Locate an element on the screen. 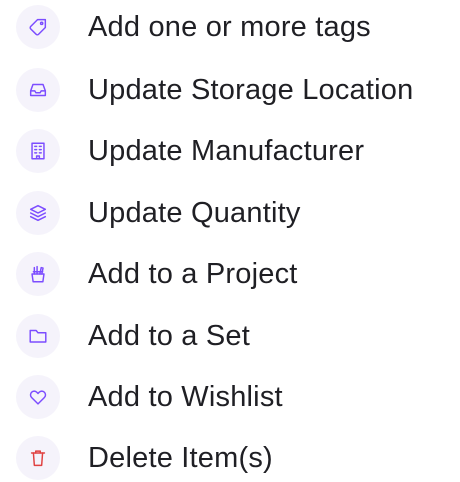  add-to-wishlist-label: Add to Wishlist is located at coordinates (185, 396).